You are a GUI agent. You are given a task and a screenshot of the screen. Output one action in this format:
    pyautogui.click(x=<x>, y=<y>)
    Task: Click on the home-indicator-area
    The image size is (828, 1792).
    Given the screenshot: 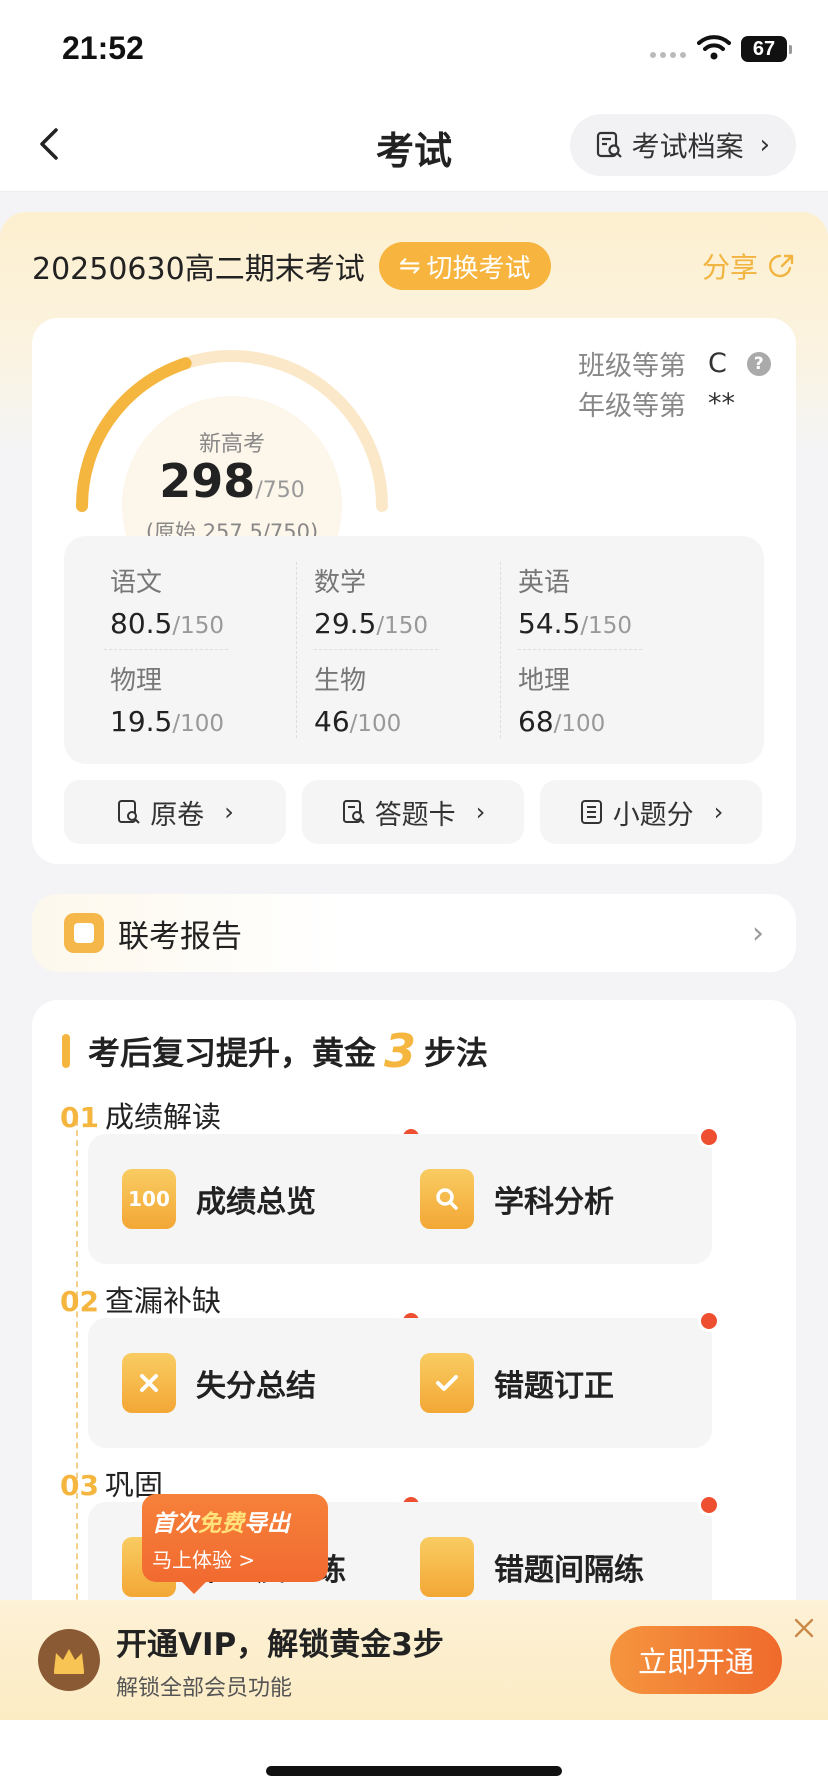 What is the action you would take?
    pyautogui.click(x=414, y=1756)
    